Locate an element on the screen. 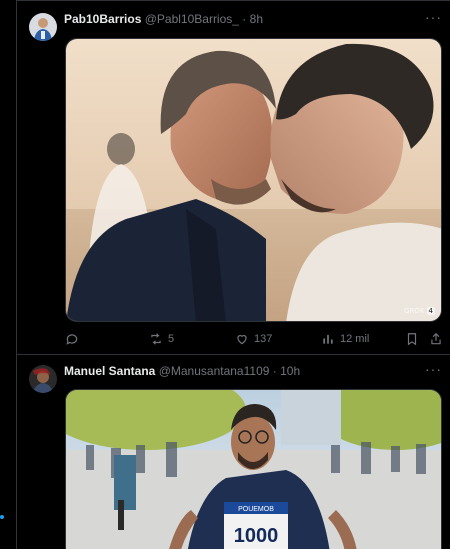 Image resolution: width=450 pixels, height=549 pixels. timestamp: 10h is located at coordinates (290, 371).